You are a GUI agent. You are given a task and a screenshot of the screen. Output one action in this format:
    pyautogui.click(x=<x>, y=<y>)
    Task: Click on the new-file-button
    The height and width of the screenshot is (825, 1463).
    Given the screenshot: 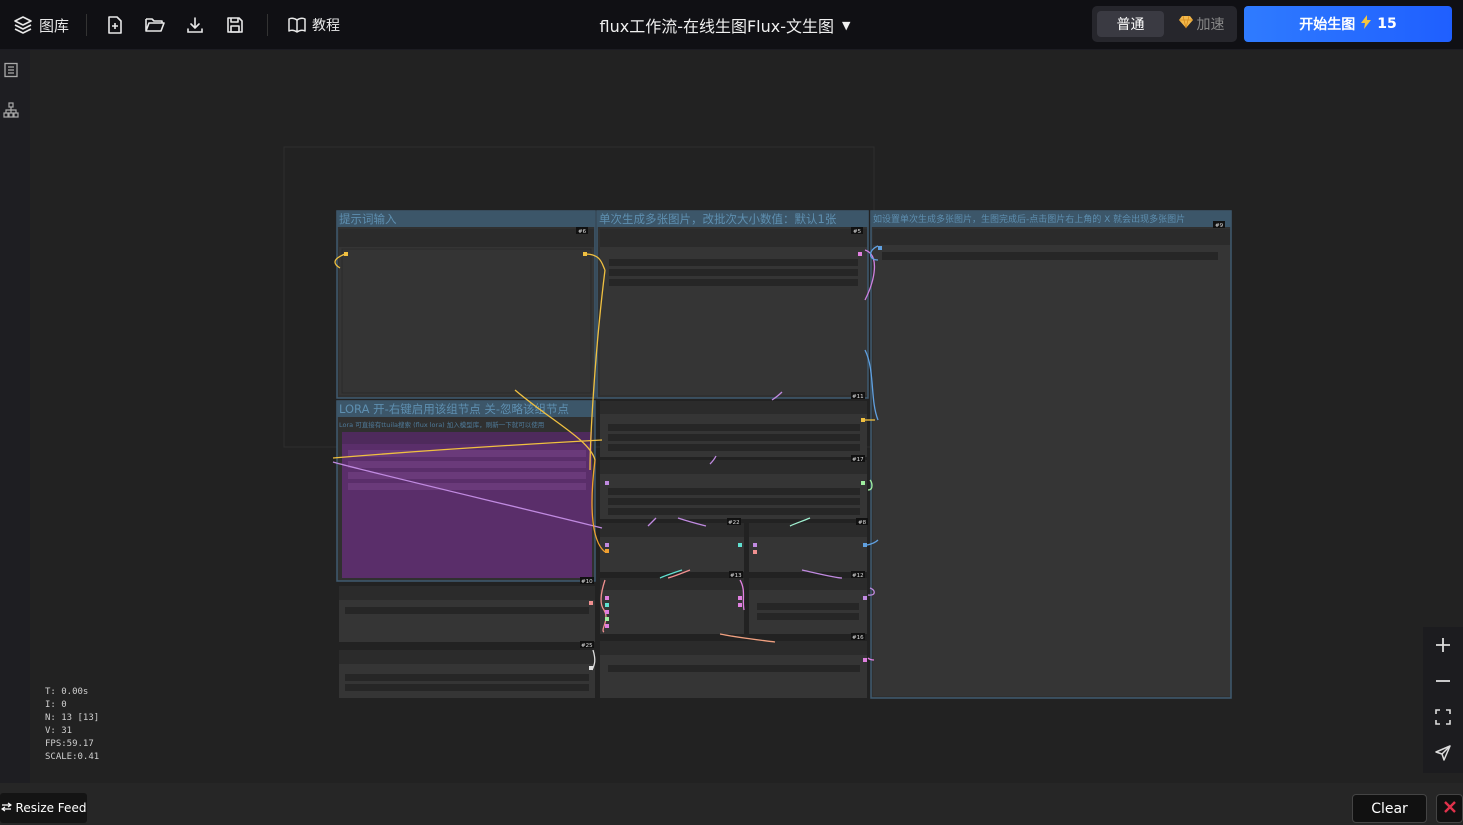 What is the action you would take?
    pyautogui.click(x=115, y=25)
    